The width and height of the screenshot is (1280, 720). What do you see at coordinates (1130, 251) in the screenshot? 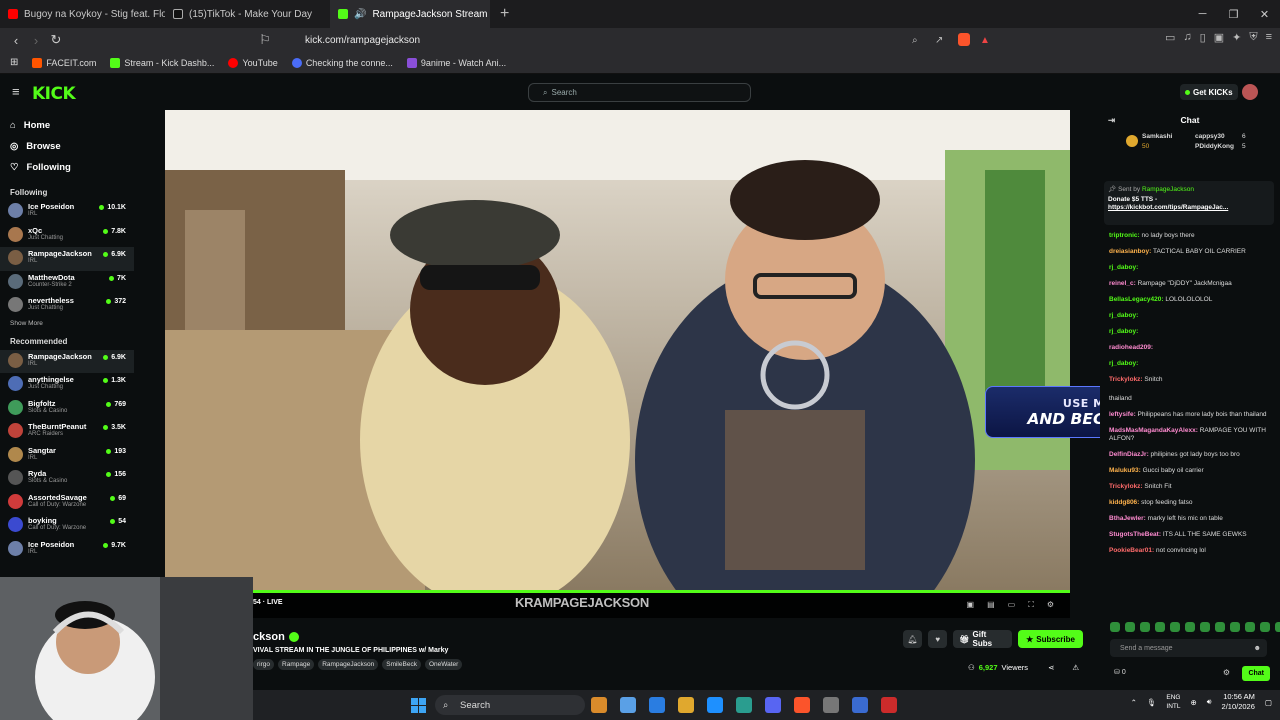
I see `chat-username: dreiasianboy:` at bounding box center [1130, 251].